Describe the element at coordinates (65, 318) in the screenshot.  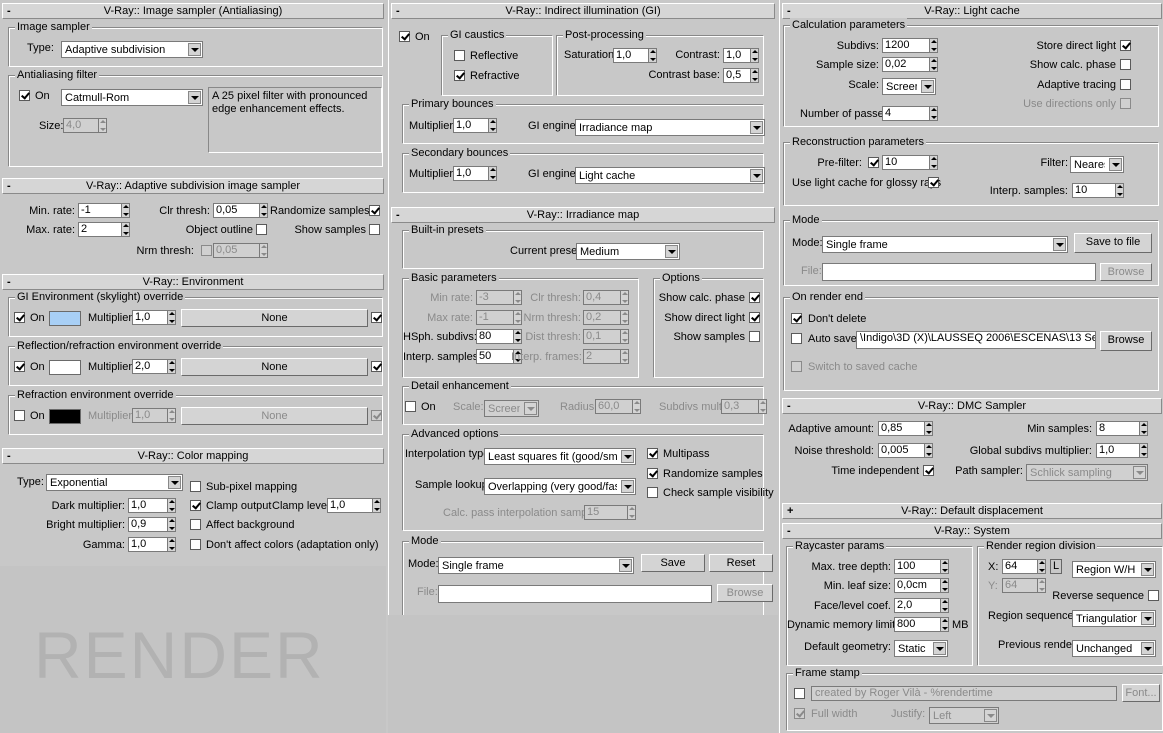
I see `gi-env-color-swatch` at that location.